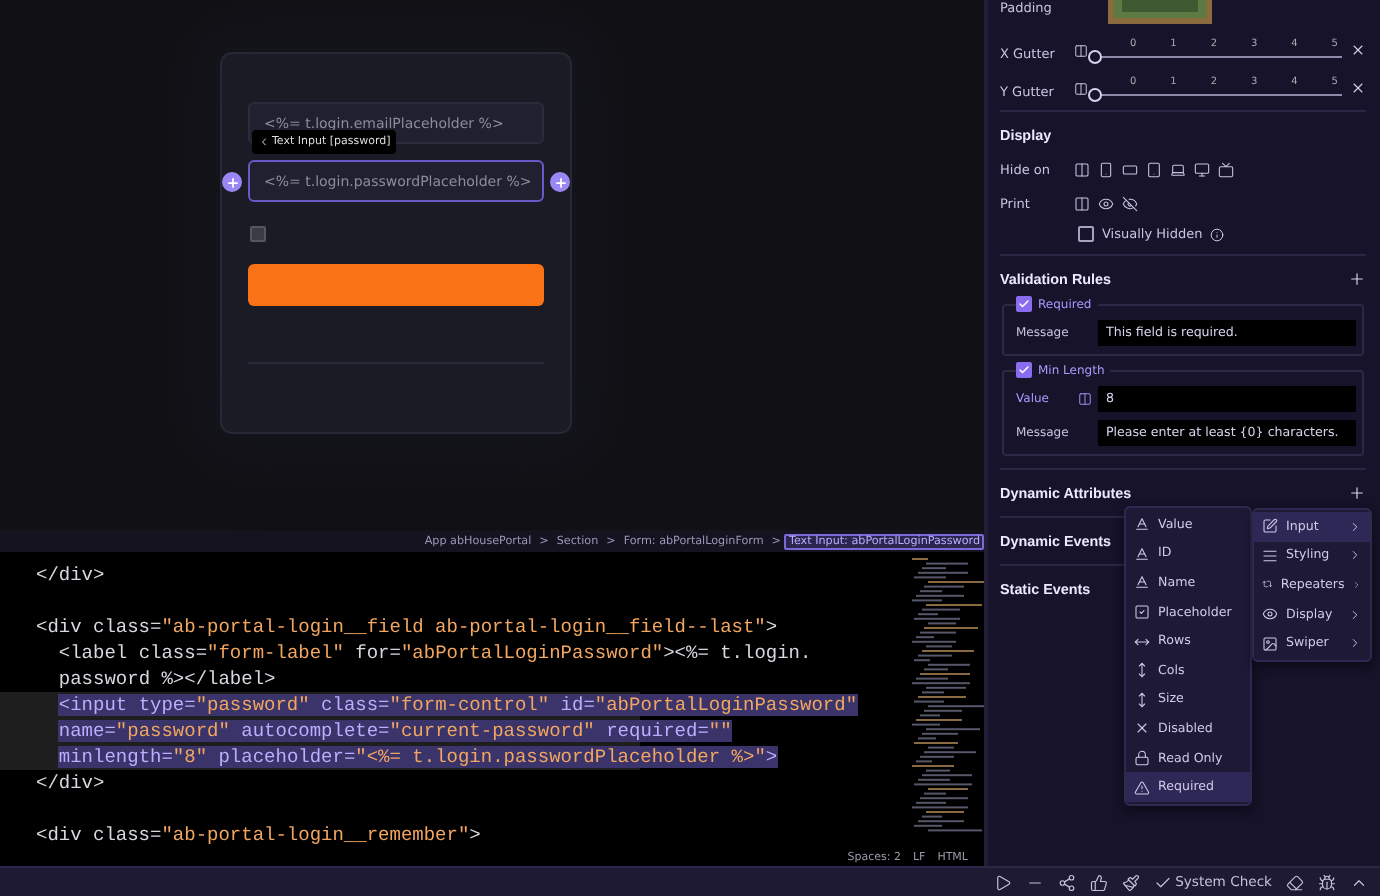 This screenshot has width=1380, height=896. What do you see at coordinates (1142, 612) in the screenshot?
I see `checkbox-icon` at bounding box center [1142, 612].